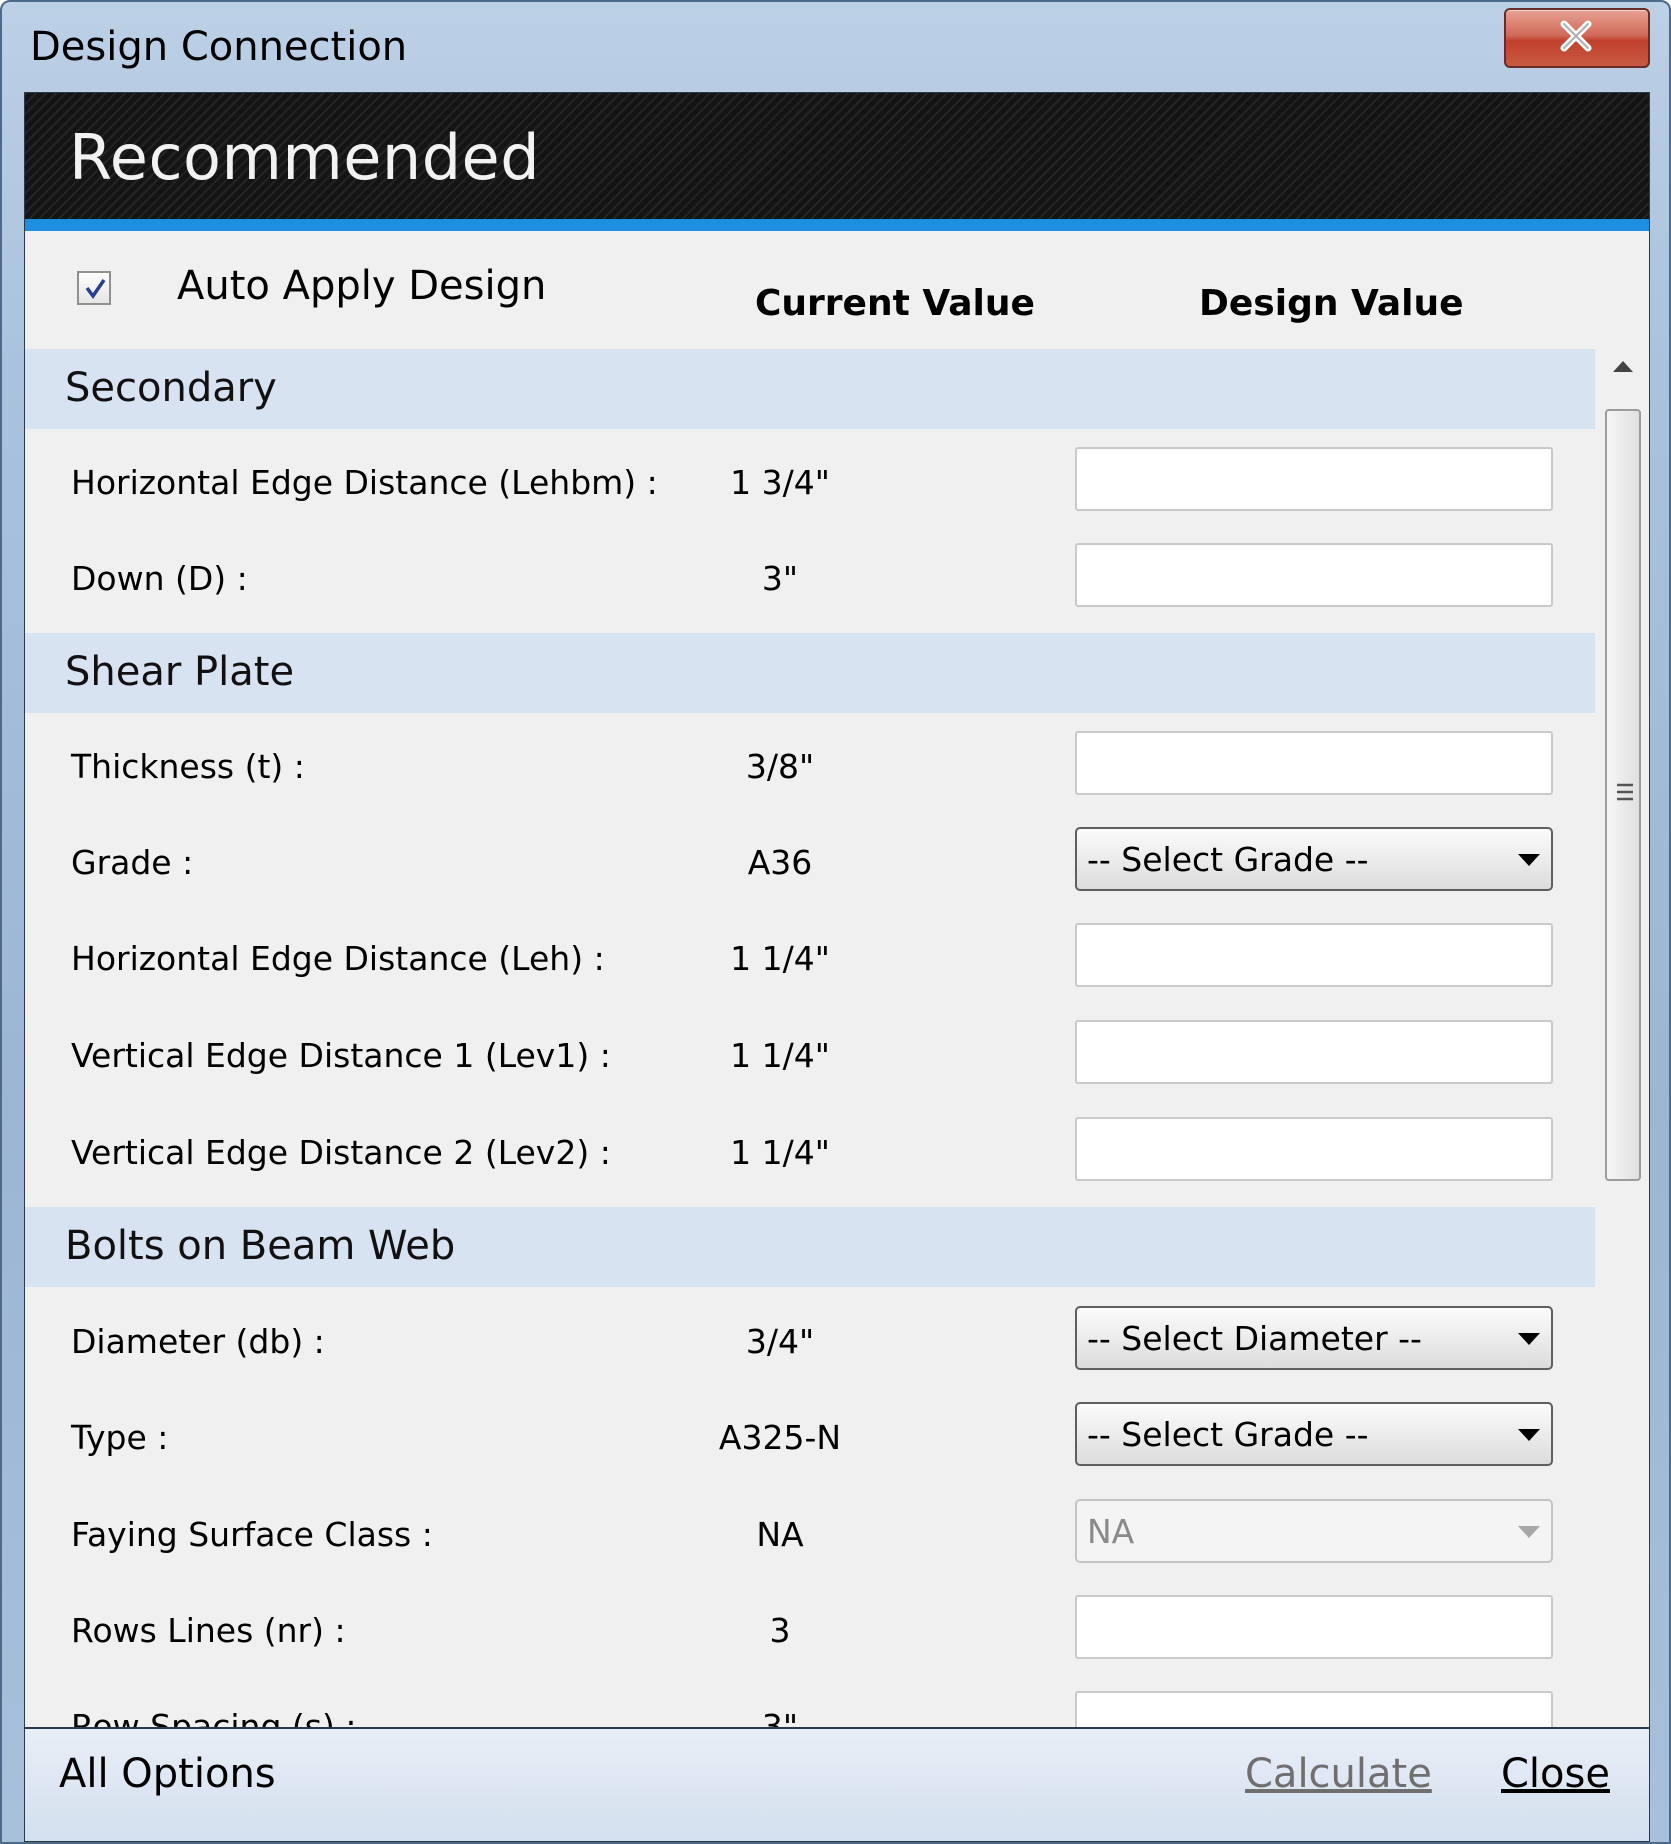 The height and width of the screenshot is (1844, 1671). What do you see at coordinates (167, 1774) in the screenshot?
I see `all-options-link: All Options` at bounding box center [167, 1774].